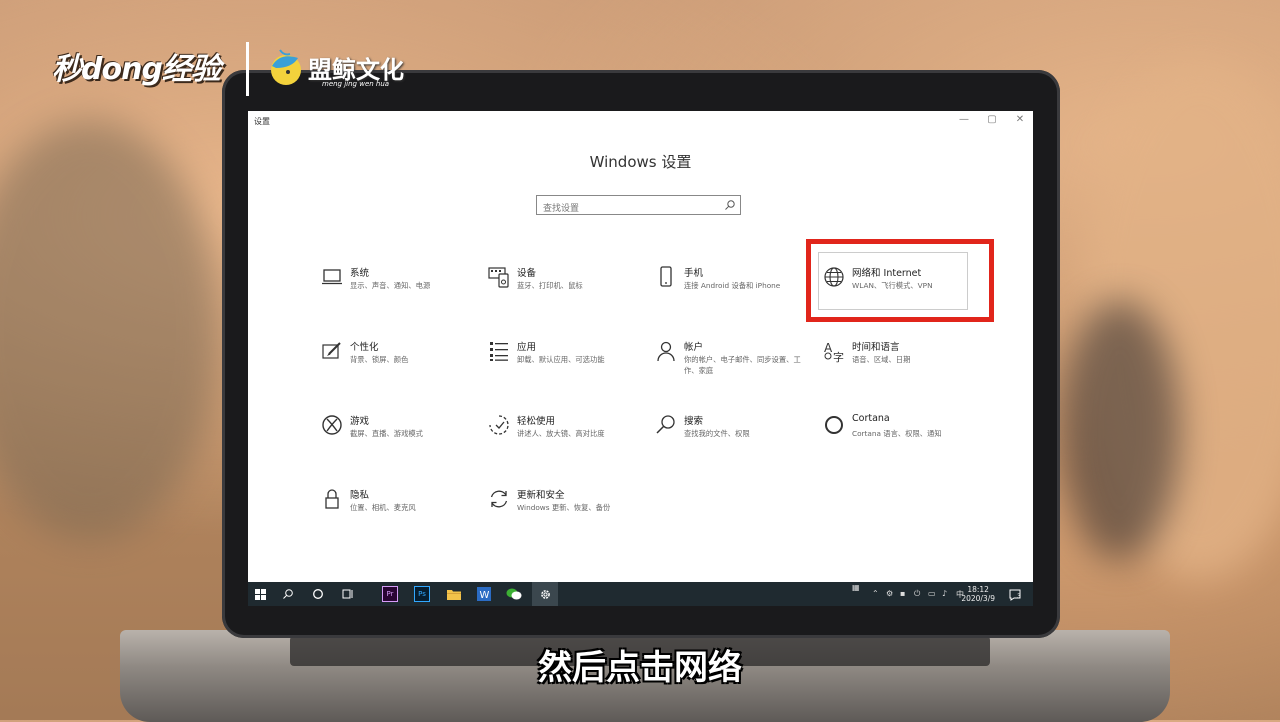 Image resolution: width=1280 pixels, height=722 pixels. What do you see at coordinates (640, 162) in the screenshot?
I see `page-title: Windows 设置` at bounding box center [640, 162].